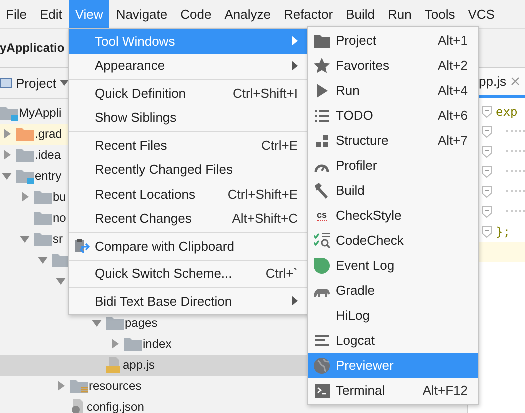  I want to click on menu-item: VCS, so click(481, 14).